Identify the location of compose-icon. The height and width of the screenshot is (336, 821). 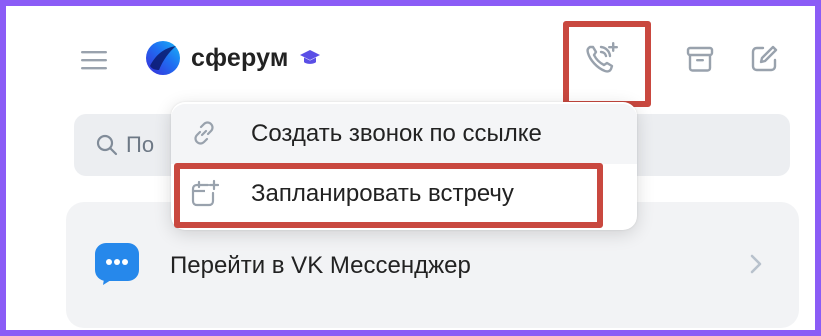
(764, 58).